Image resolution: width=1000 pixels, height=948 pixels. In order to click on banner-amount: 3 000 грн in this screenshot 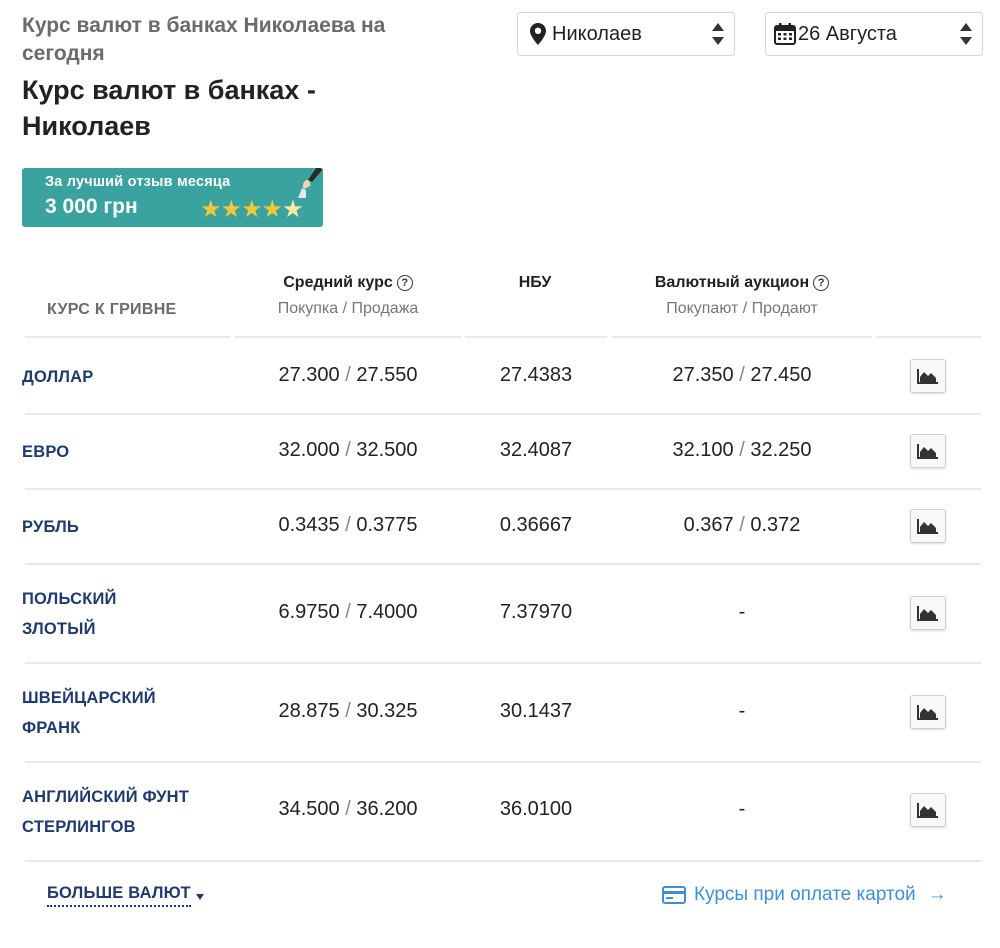, I will do `click(91, 206)`.